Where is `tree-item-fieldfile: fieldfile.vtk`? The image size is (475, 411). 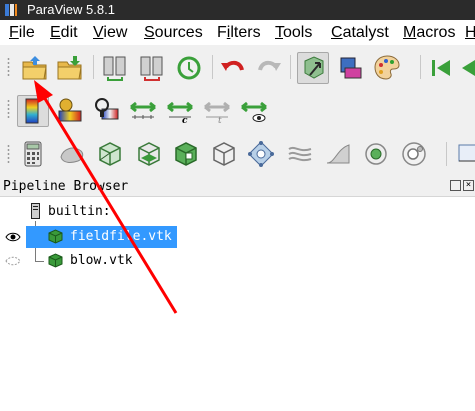 tree-item-fieldfile: fieldfile.vtk is located at coordinates (237, 237).